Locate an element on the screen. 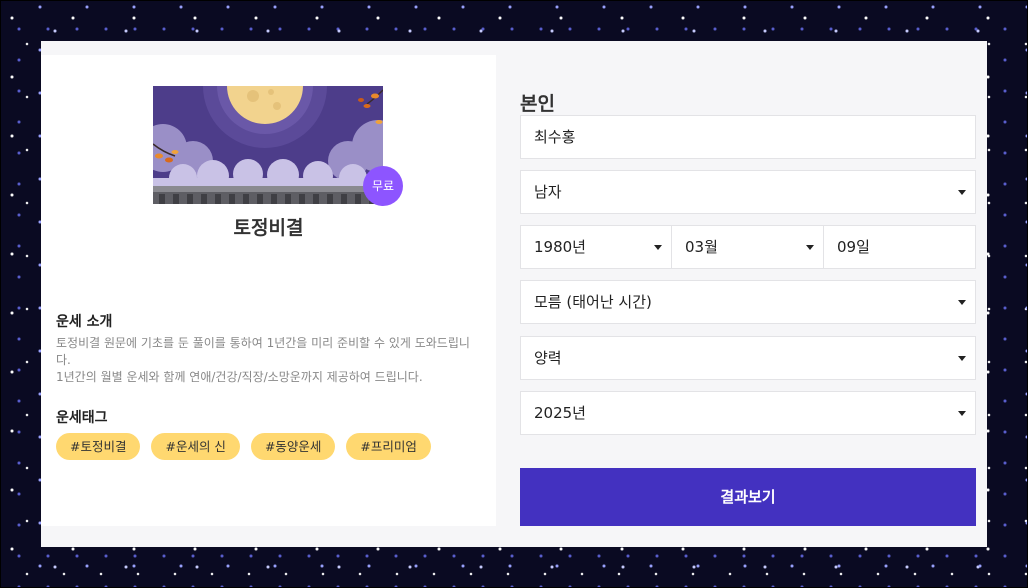  birth-year-select: 1980년 is located at coordinates (596, 247).